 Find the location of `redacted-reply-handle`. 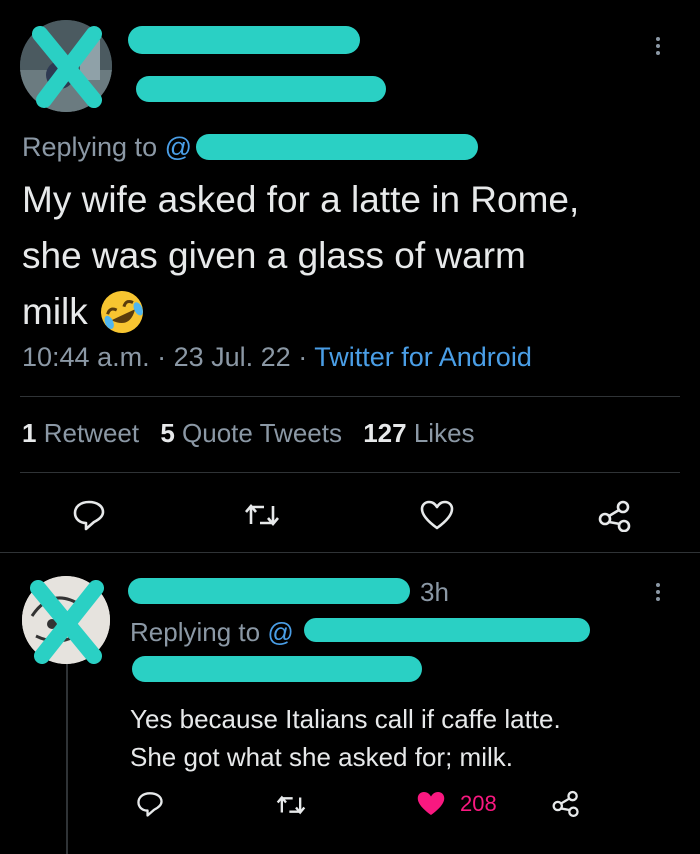

redacted-reply-handle is located at coordinates (337, 147).